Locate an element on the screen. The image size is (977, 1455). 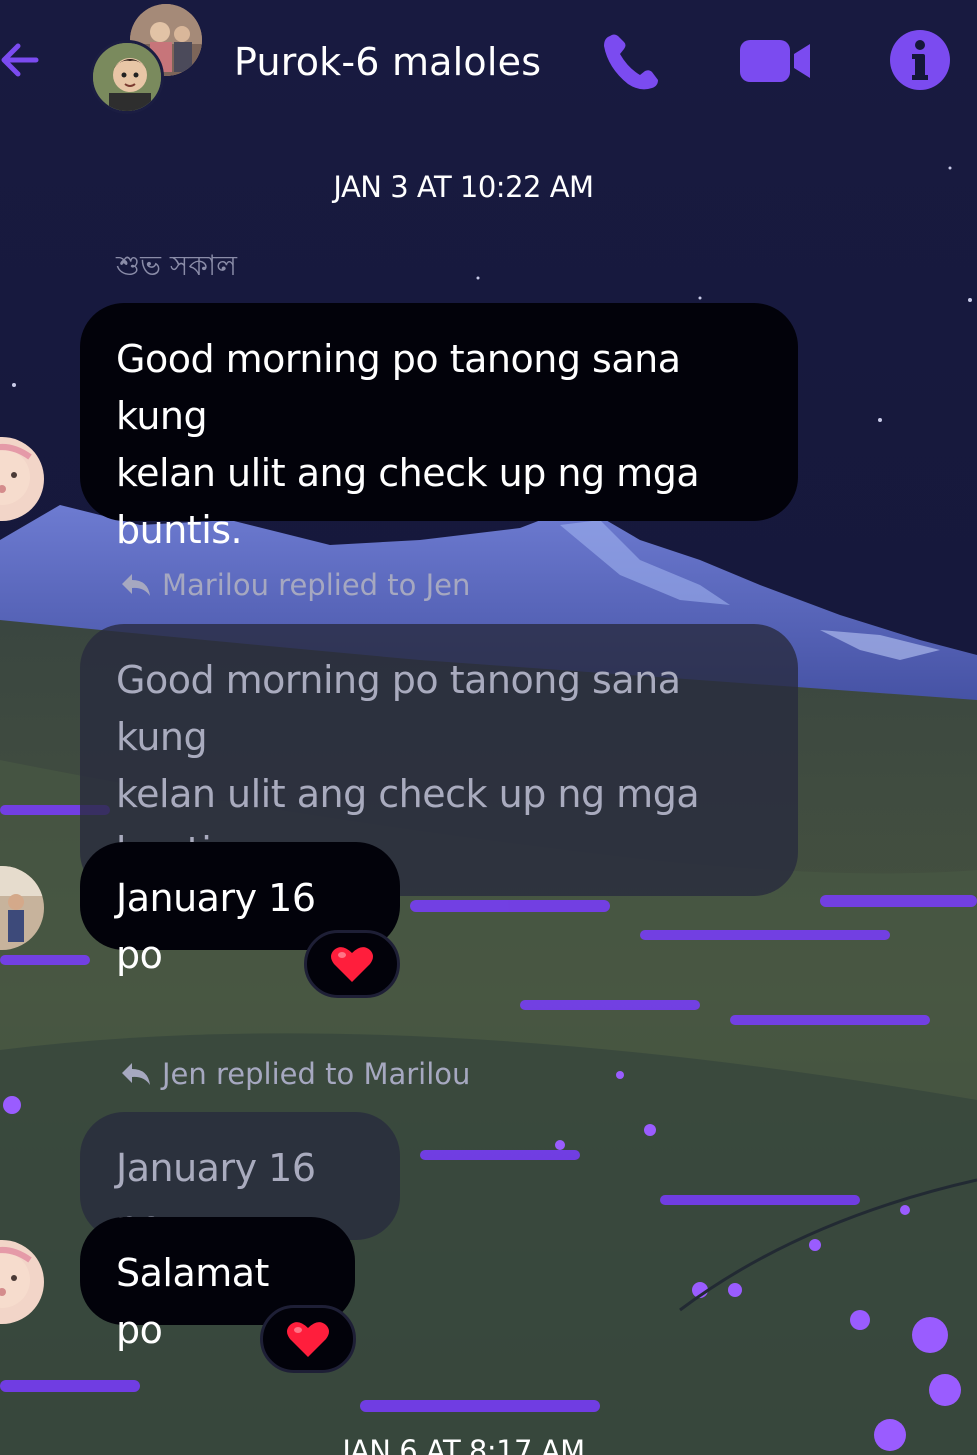
quoted-line: Good morning po tanong sana kung is located at coordinates (398, 708).